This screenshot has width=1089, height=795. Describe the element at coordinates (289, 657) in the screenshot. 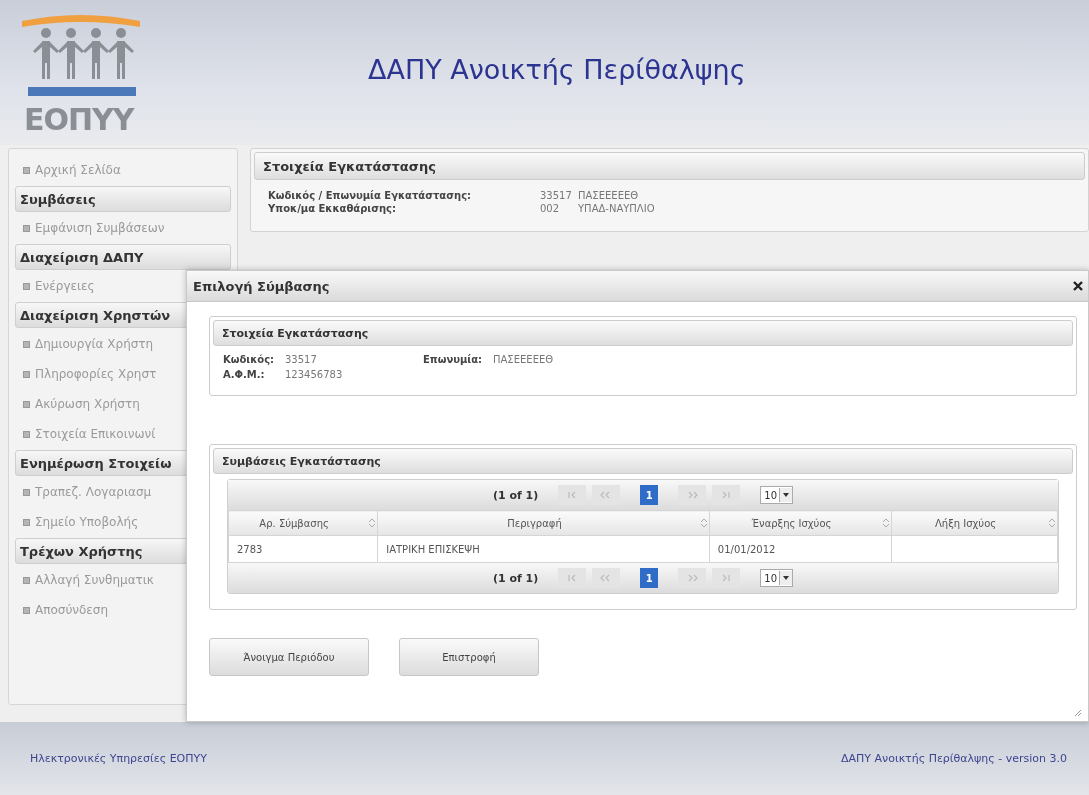

I see `action-button: Άνοιγμα Περιόδου` at that location.